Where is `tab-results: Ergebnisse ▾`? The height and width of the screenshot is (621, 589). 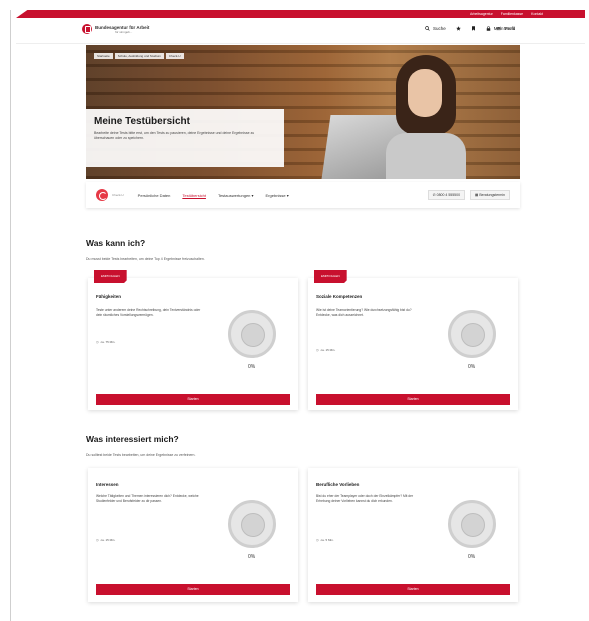
tab-results: Ergebnisse ▾ is located at coordinates (277, 195).